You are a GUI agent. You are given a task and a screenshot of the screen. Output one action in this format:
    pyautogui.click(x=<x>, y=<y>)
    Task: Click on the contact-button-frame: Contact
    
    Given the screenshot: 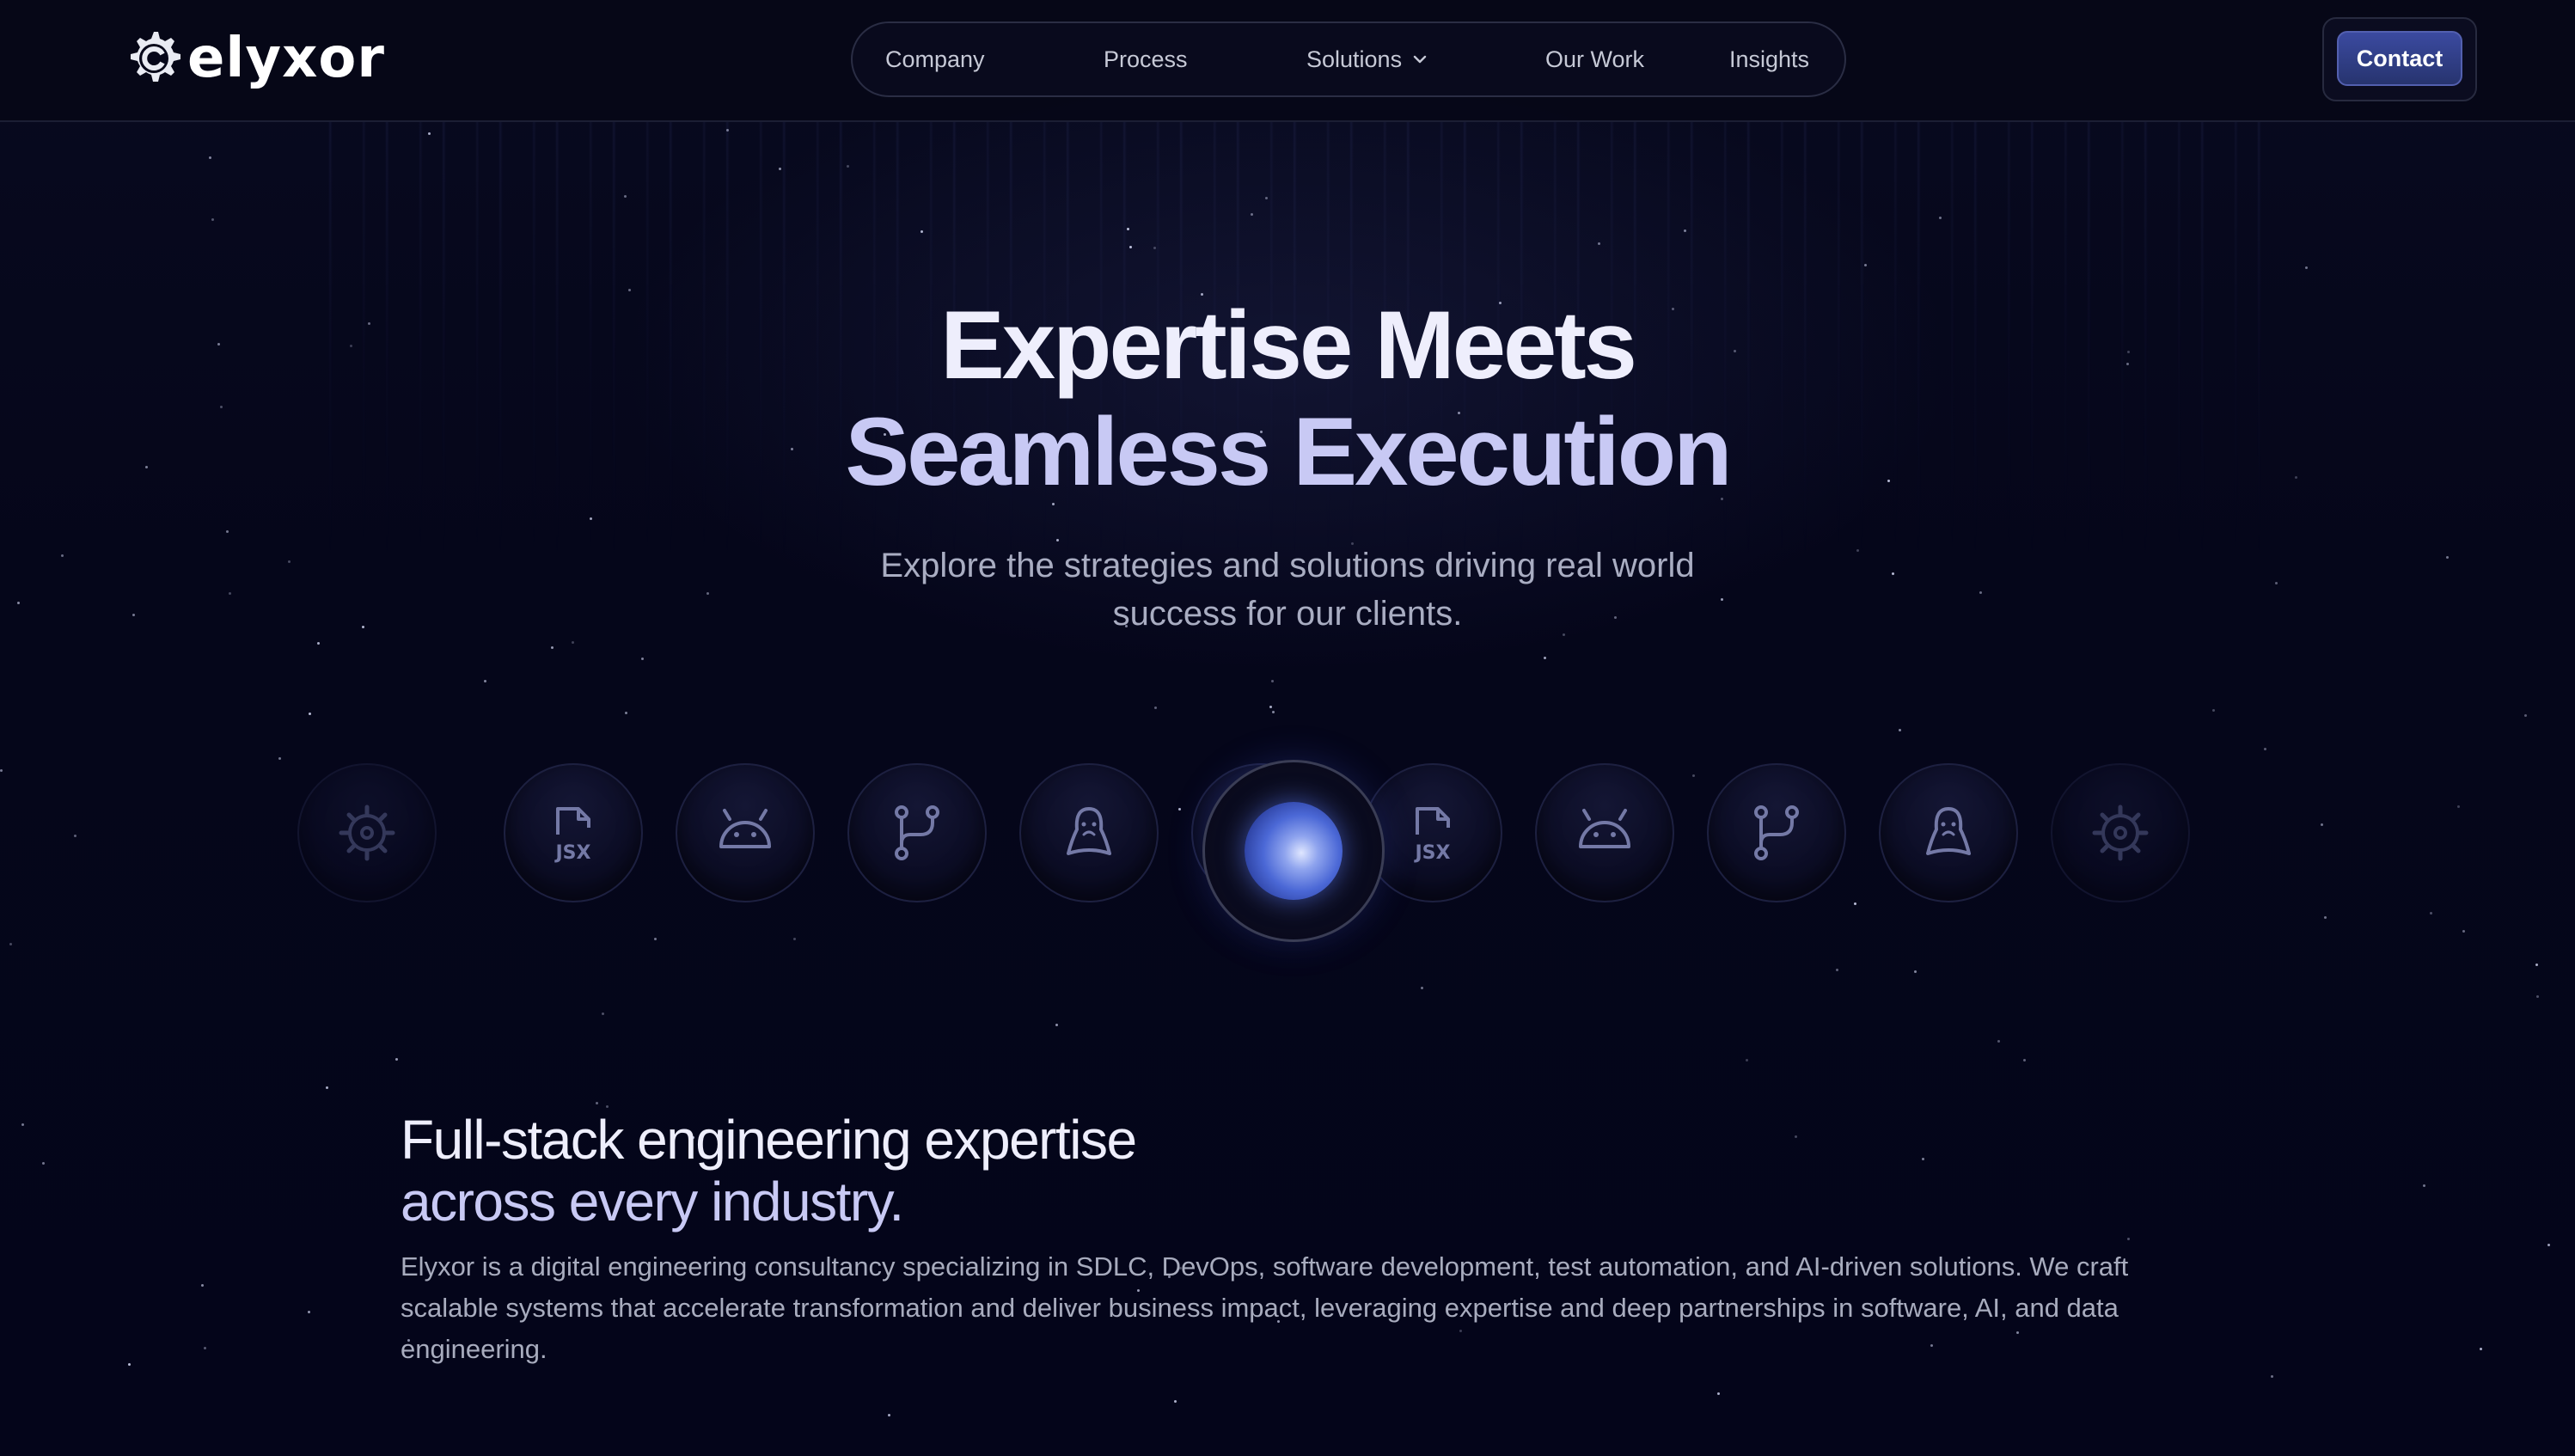 What is the action you would take?
    pyautogui.click(x=2399, y=59)
    